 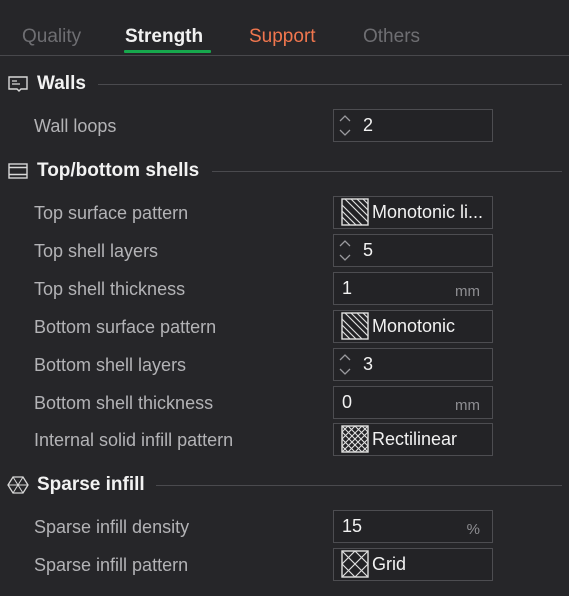 I want to click on sparse-infill-density-input: 15 %, so click(x=413, y=526).